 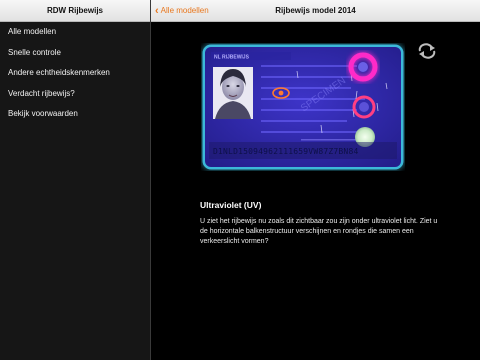 I want to click on back-button: ‹ Alle modellen, so click(x=182, y=11).